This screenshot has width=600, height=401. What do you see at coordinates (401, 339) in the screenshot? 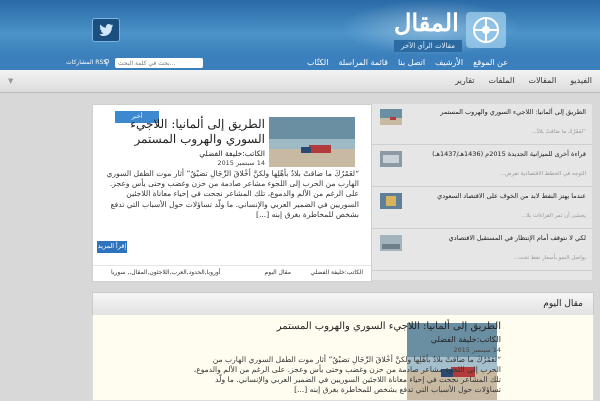
I see `daily-article-author: الكاتب:خليفة الفضلي` at bounding box center [401, 339].